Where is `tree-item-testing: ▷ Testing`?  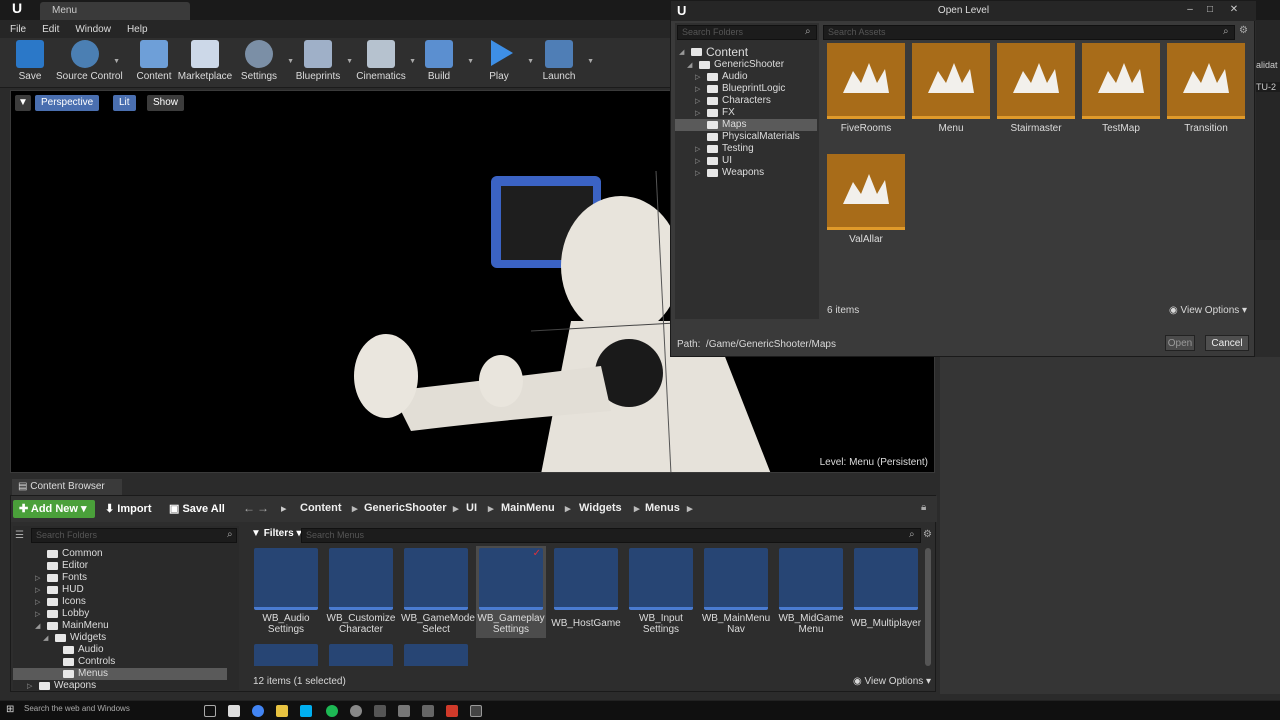
tree-item-testing: ▷ Testing is located at coordinates (724, 148).